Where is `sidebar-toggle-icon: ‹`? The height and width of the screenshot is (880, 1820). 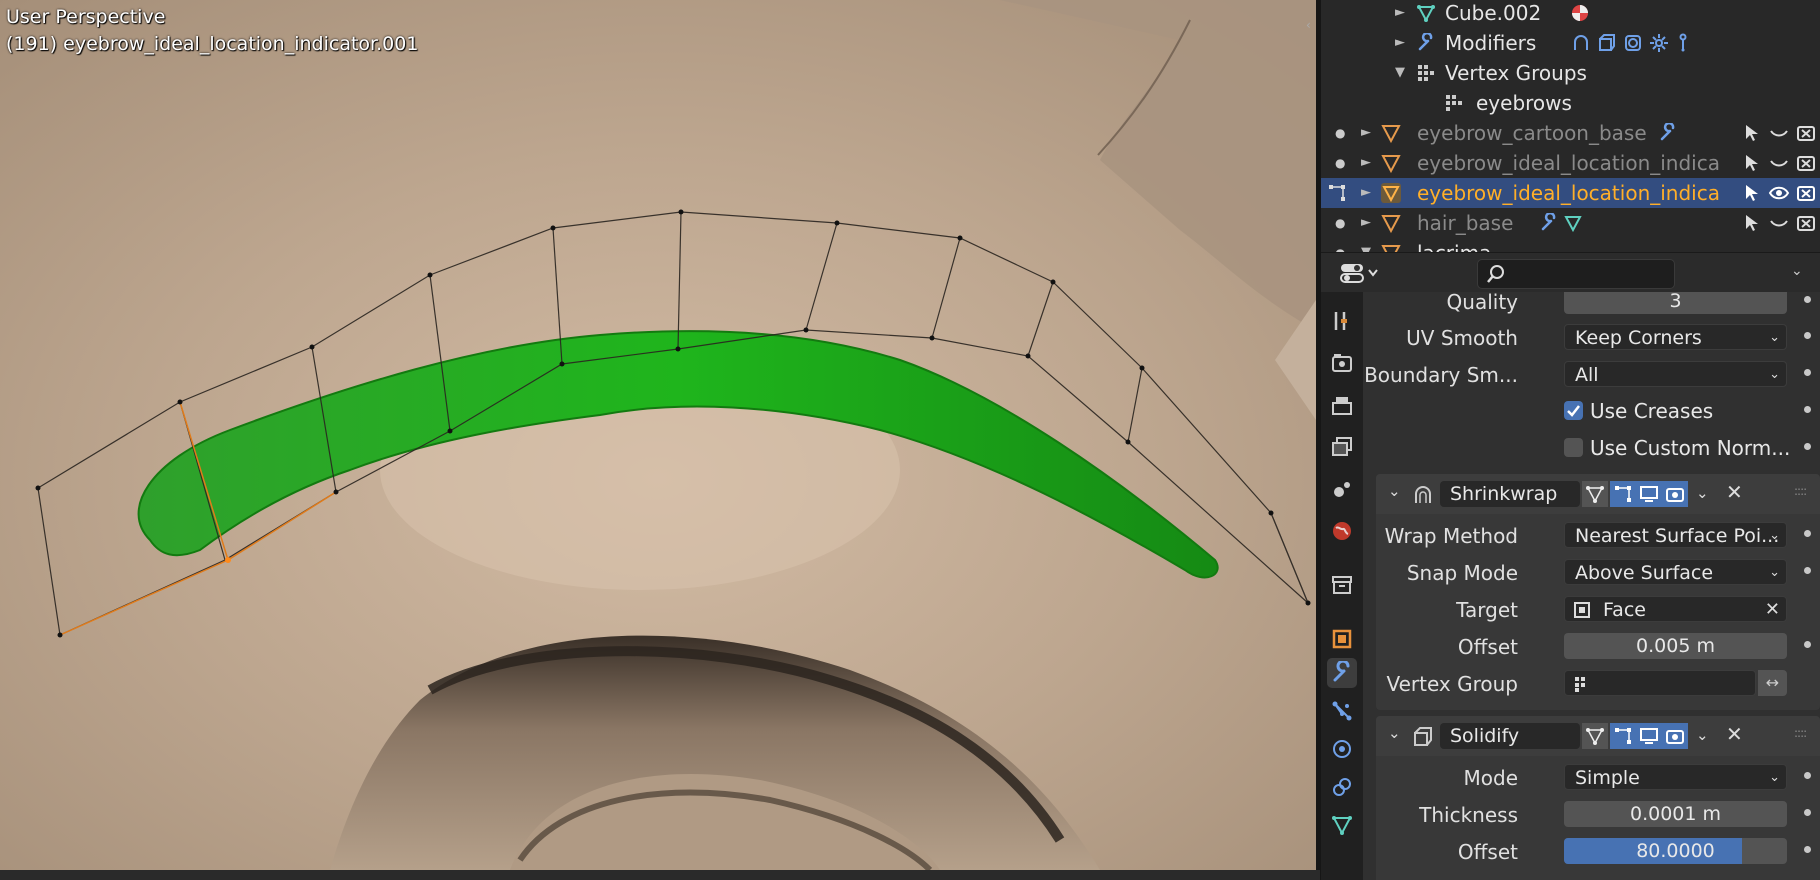 sidebar-toggle-icon: ‹ is located at coordinates (1311, 28).